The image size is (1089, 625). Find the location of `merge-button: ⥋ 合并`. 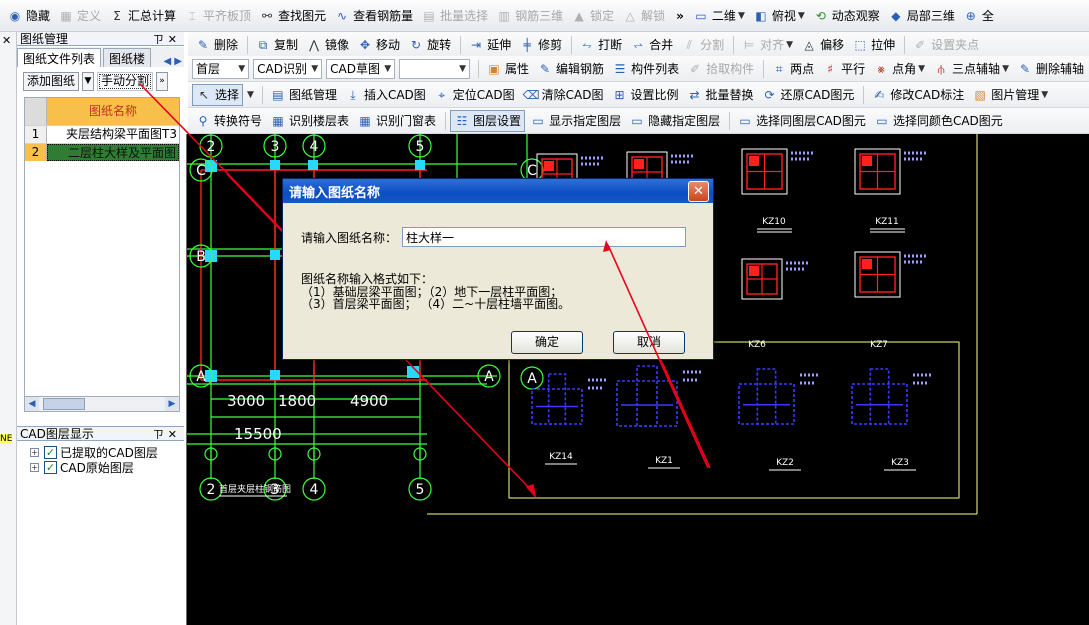

merge-button: ⥋ 合并 is located at coordinates (651, 45).